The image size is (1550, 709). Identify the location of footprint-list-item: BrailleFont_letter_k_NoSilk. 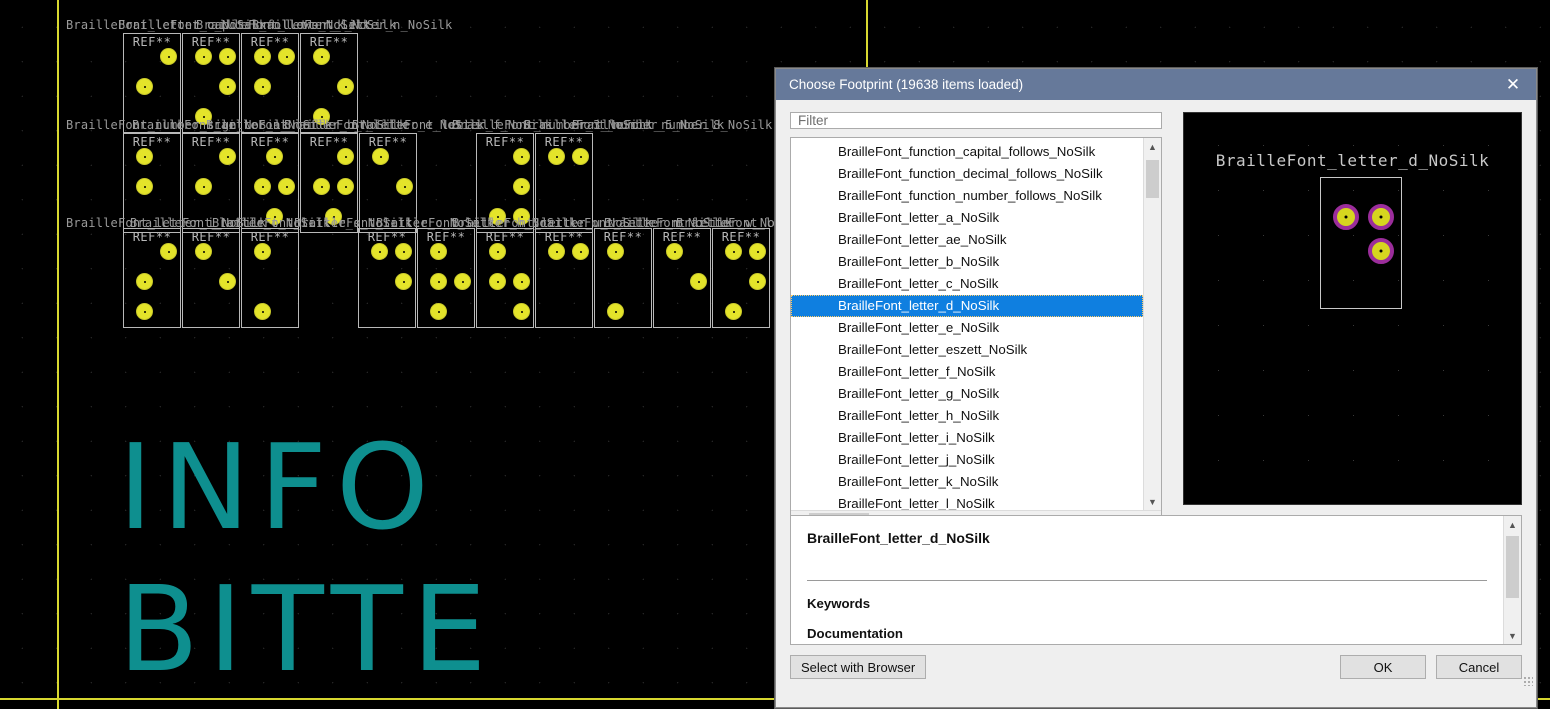
(967, 482).